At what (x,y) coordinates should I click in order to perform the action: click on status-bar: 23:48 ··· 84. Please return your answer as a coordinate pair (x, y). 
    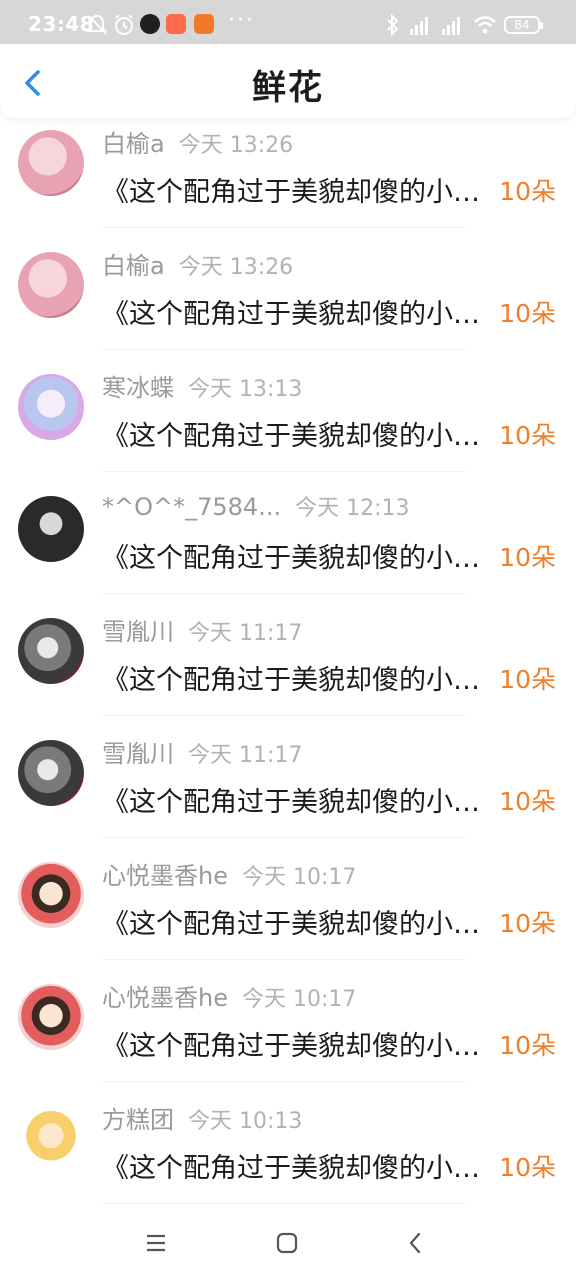
    Looking at the image, I should click on (288, 25).